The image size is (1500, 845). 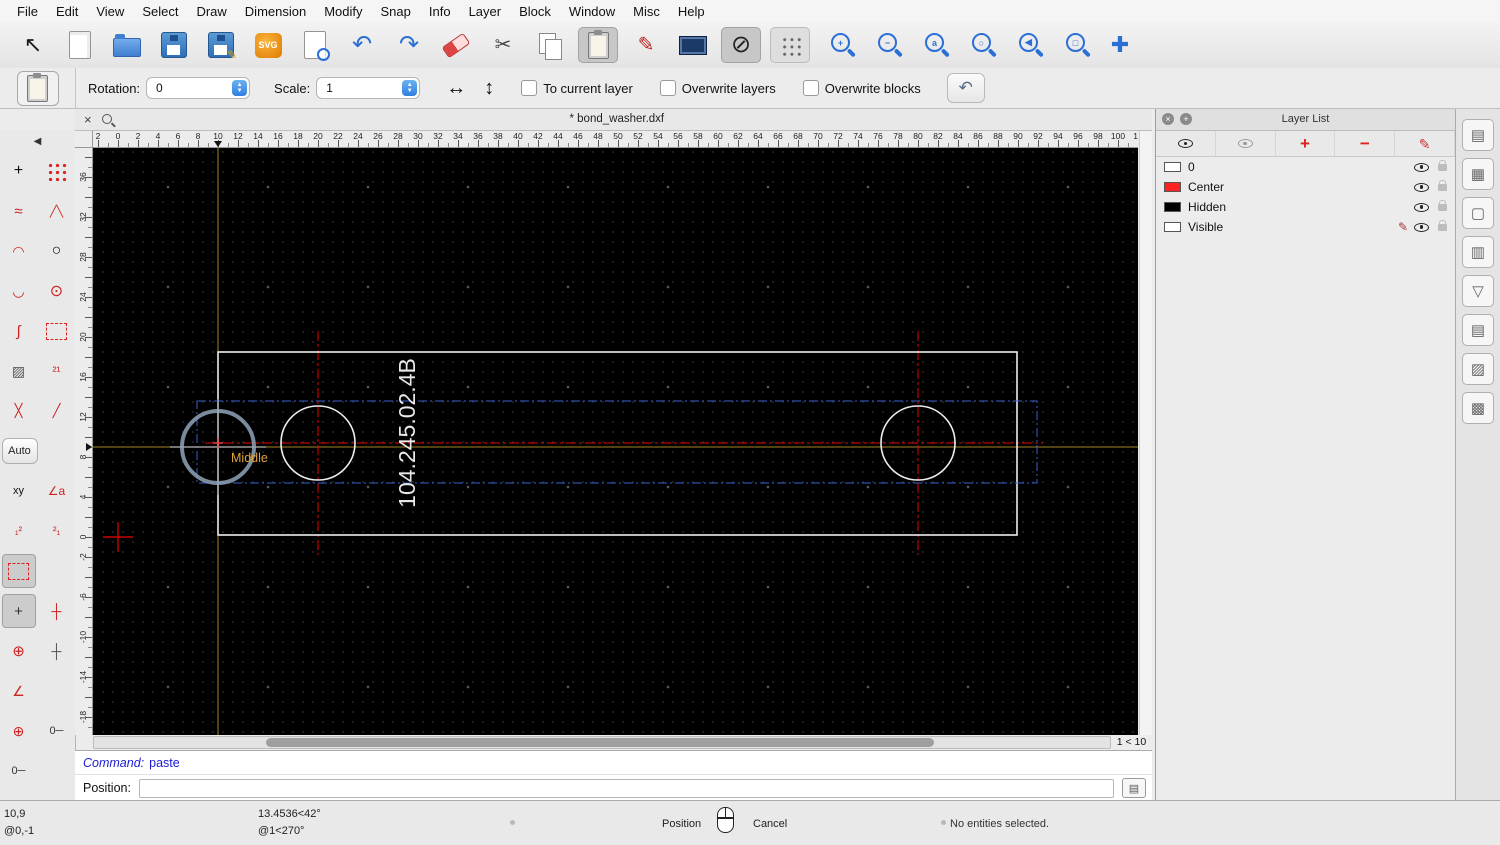 I want to click on checkbox-overwrite-blocks: Overwrite blocks, so click(x=861, y=88).